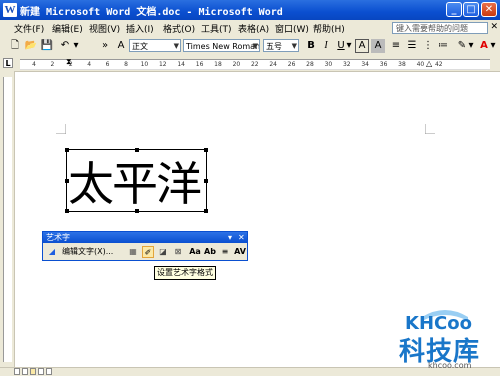 This screenshot has height=376, width=500. Describe the element at coordinates (471, 46) in the screenshot. I see `highlight-dropdown-icon: ▾` at that location.